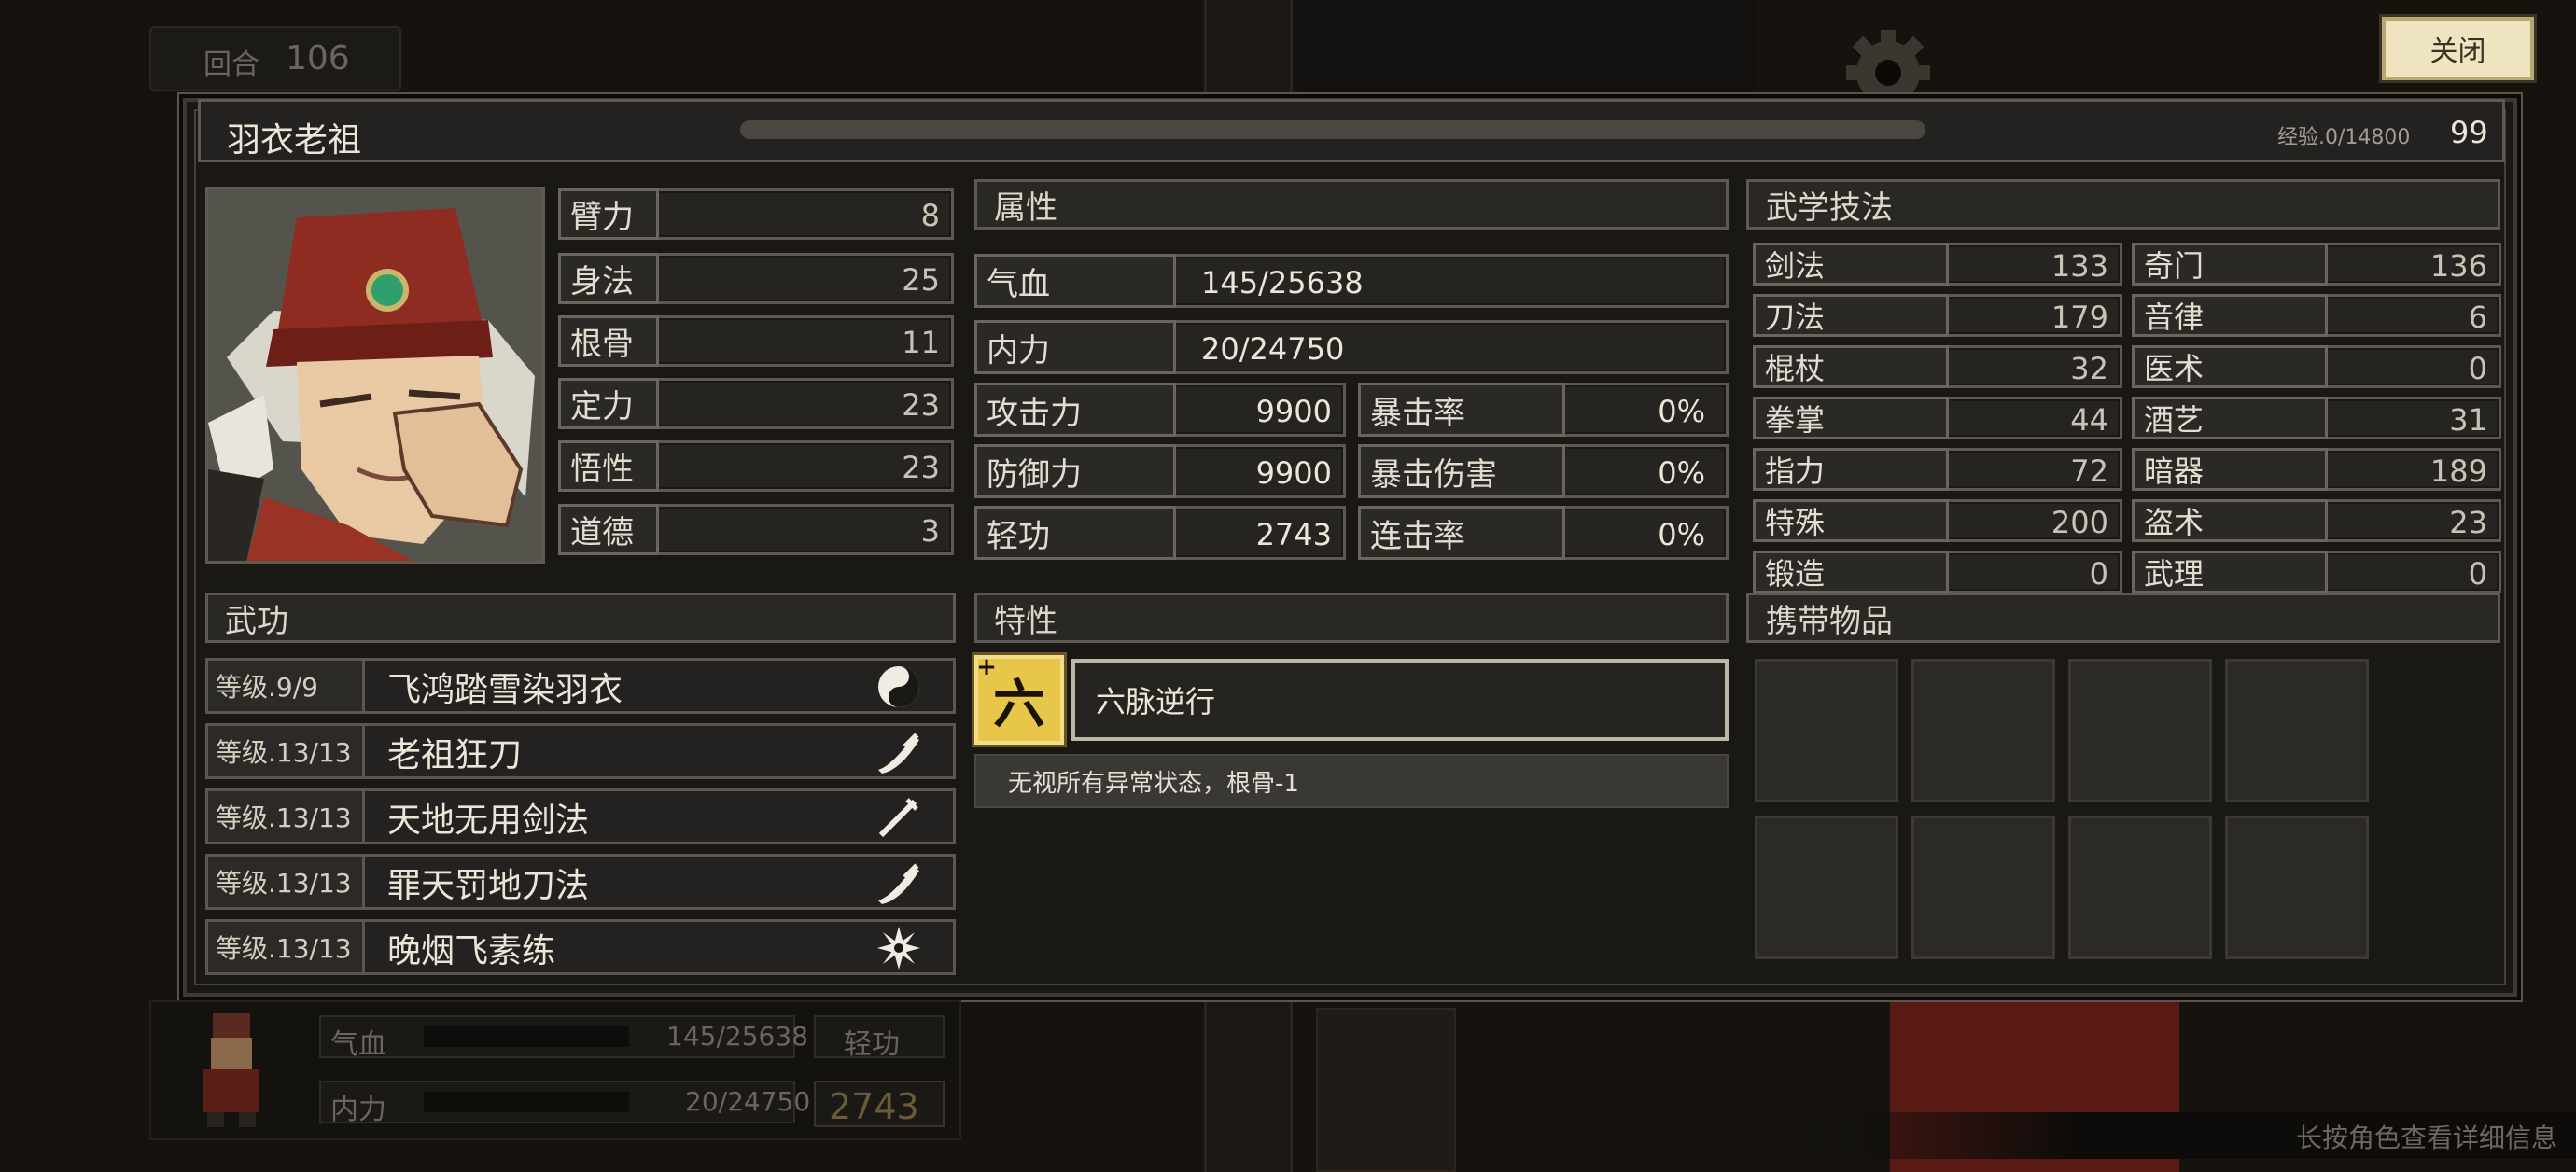 The height and width of the screenshot is (1172, 2576). I want to click on base-stat-label: 根骨, so click(608, 341).